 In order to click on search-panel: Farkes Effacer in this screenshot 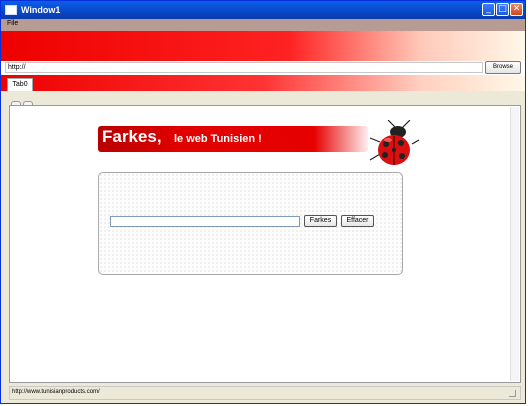, I will do `click(250, 223)`.